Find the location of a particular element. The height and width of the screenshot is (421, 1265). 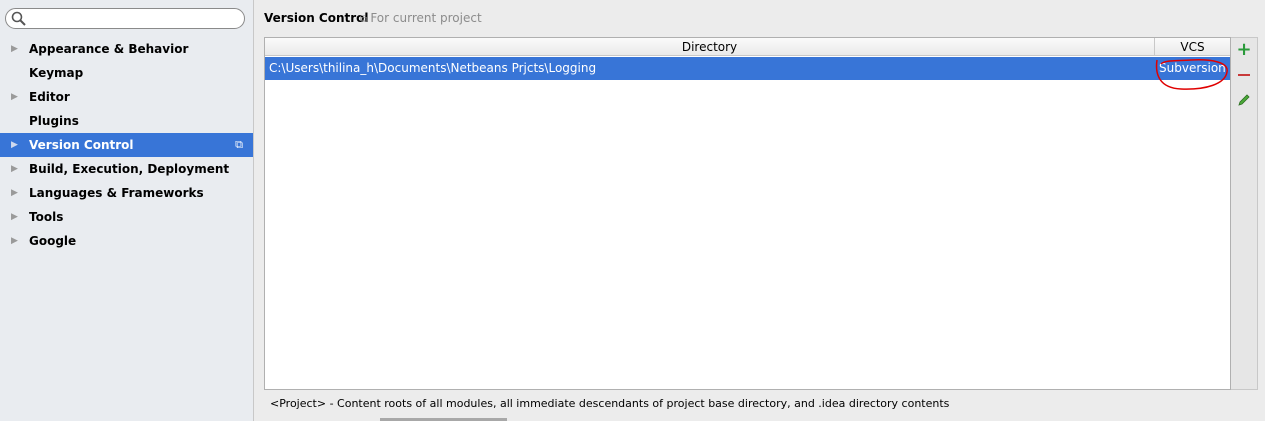

sidebar-item-google: ▶ Google is located at coordinates (126, 241).